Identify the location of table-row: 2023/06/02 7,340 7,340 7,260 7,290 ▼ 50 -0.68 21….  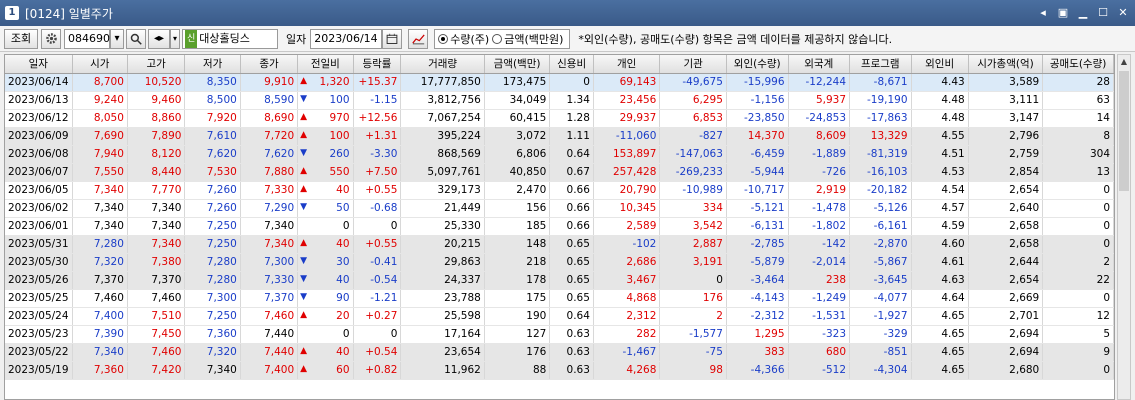
(559, 208).